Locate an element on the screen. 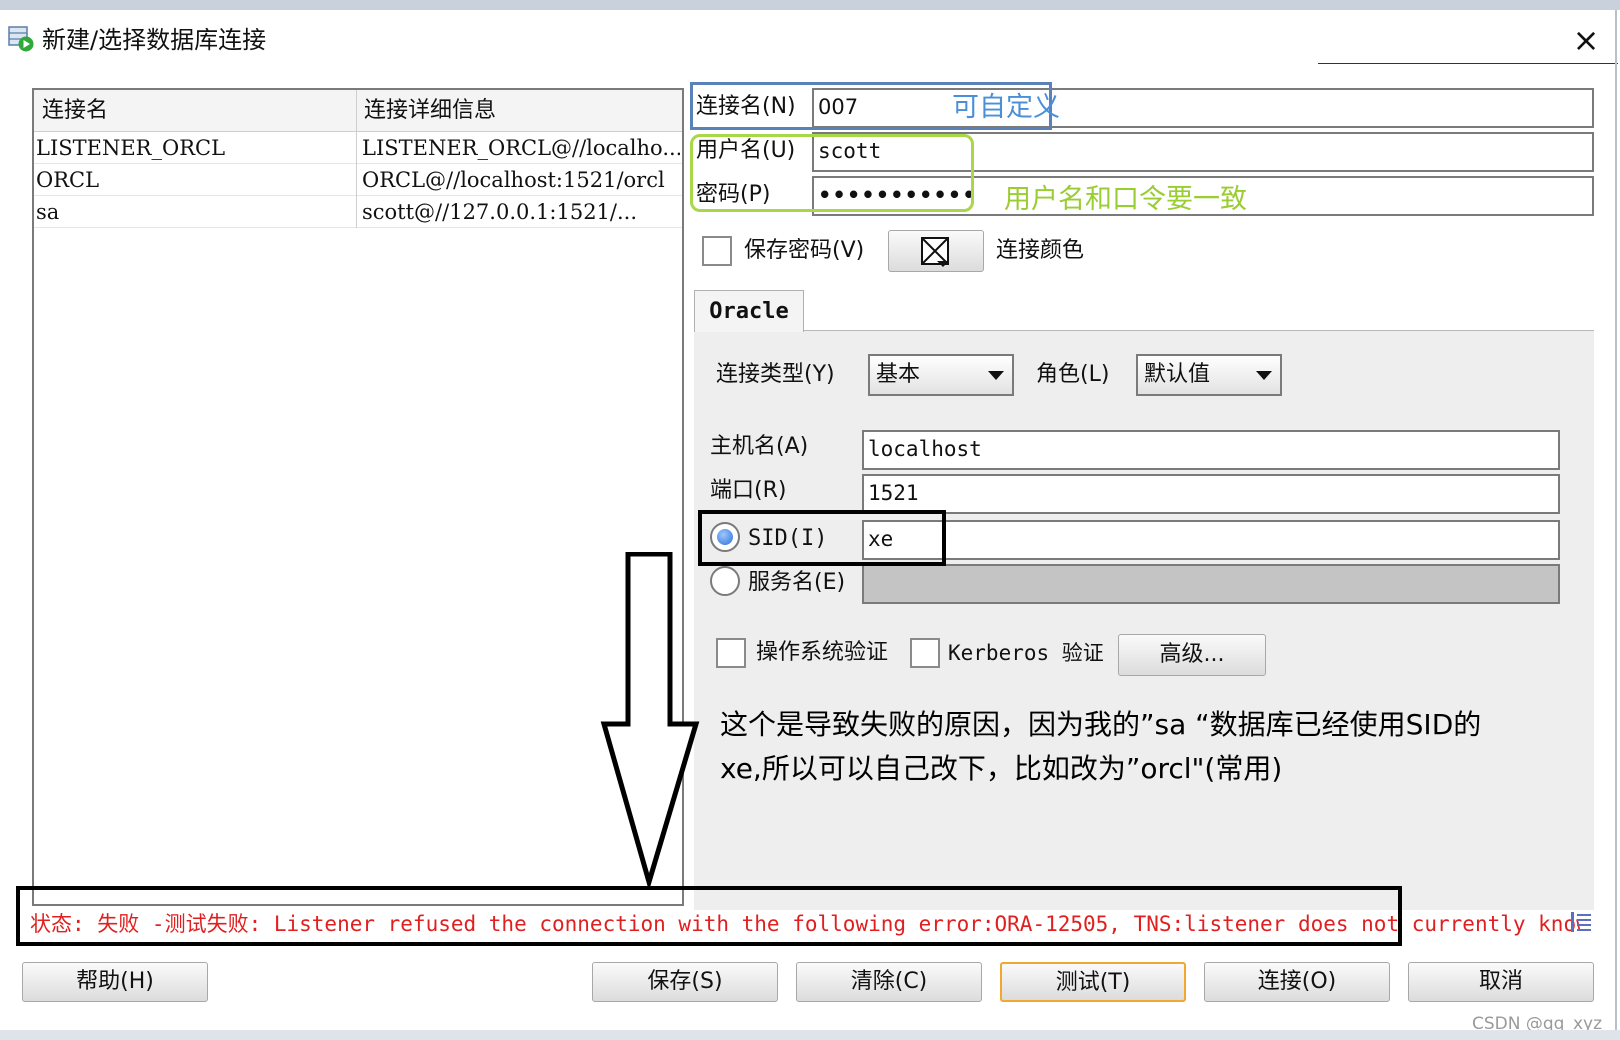  connection-name: ORCL is located at coordinates (68, 180).